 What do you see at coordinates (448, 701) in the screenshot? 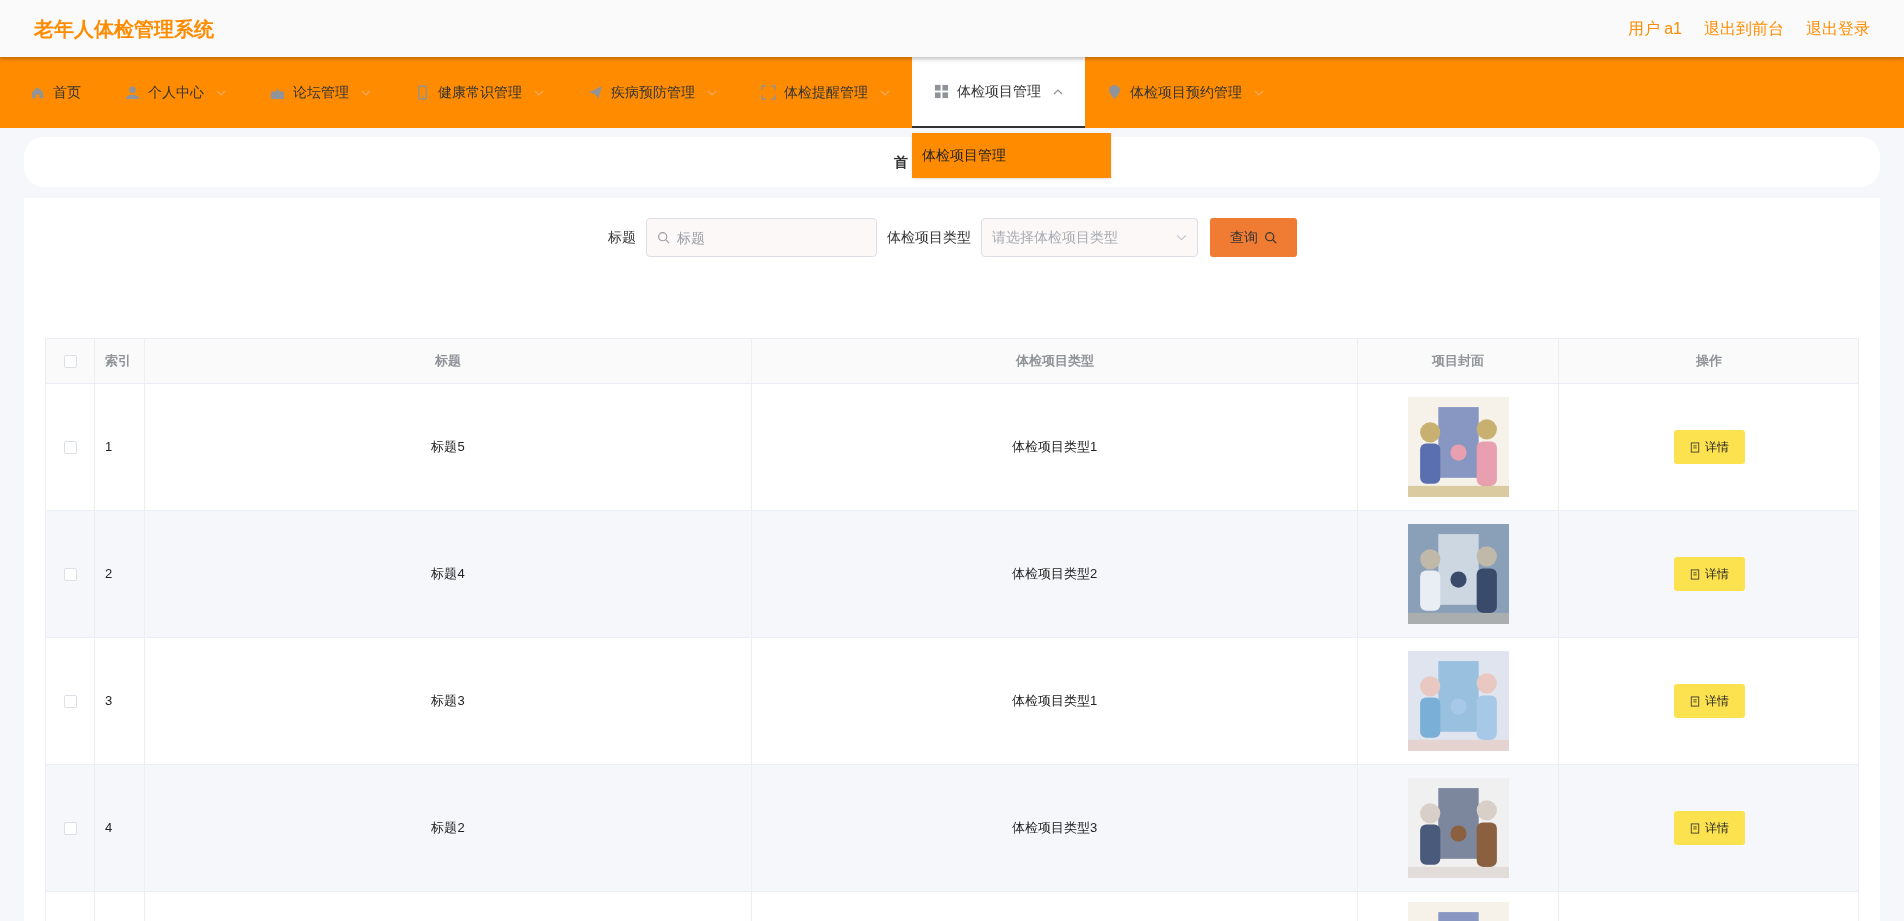
I see `table-cell-text: 标题3` at bounding box center [448, 701].